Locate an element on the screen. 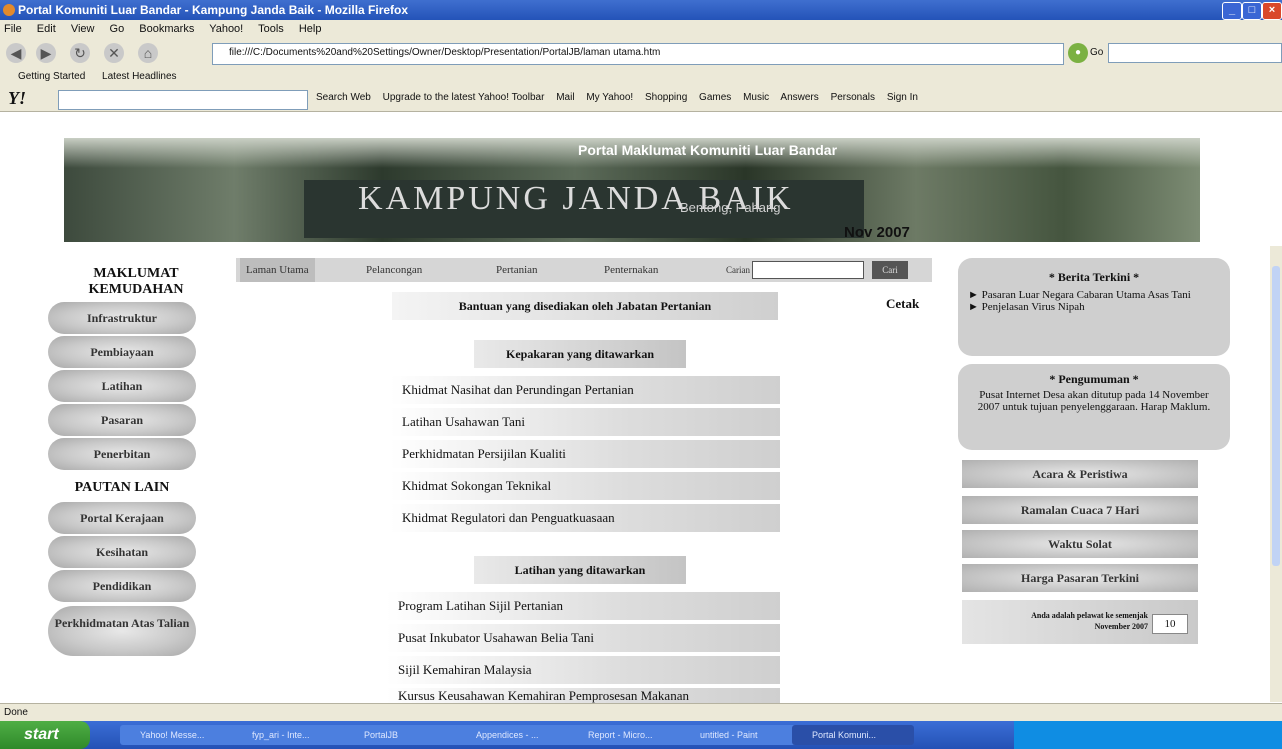 Image resolution: width=1282 pixels, height=749 pixels. menu-view: View is located at coordinates (83, 29).